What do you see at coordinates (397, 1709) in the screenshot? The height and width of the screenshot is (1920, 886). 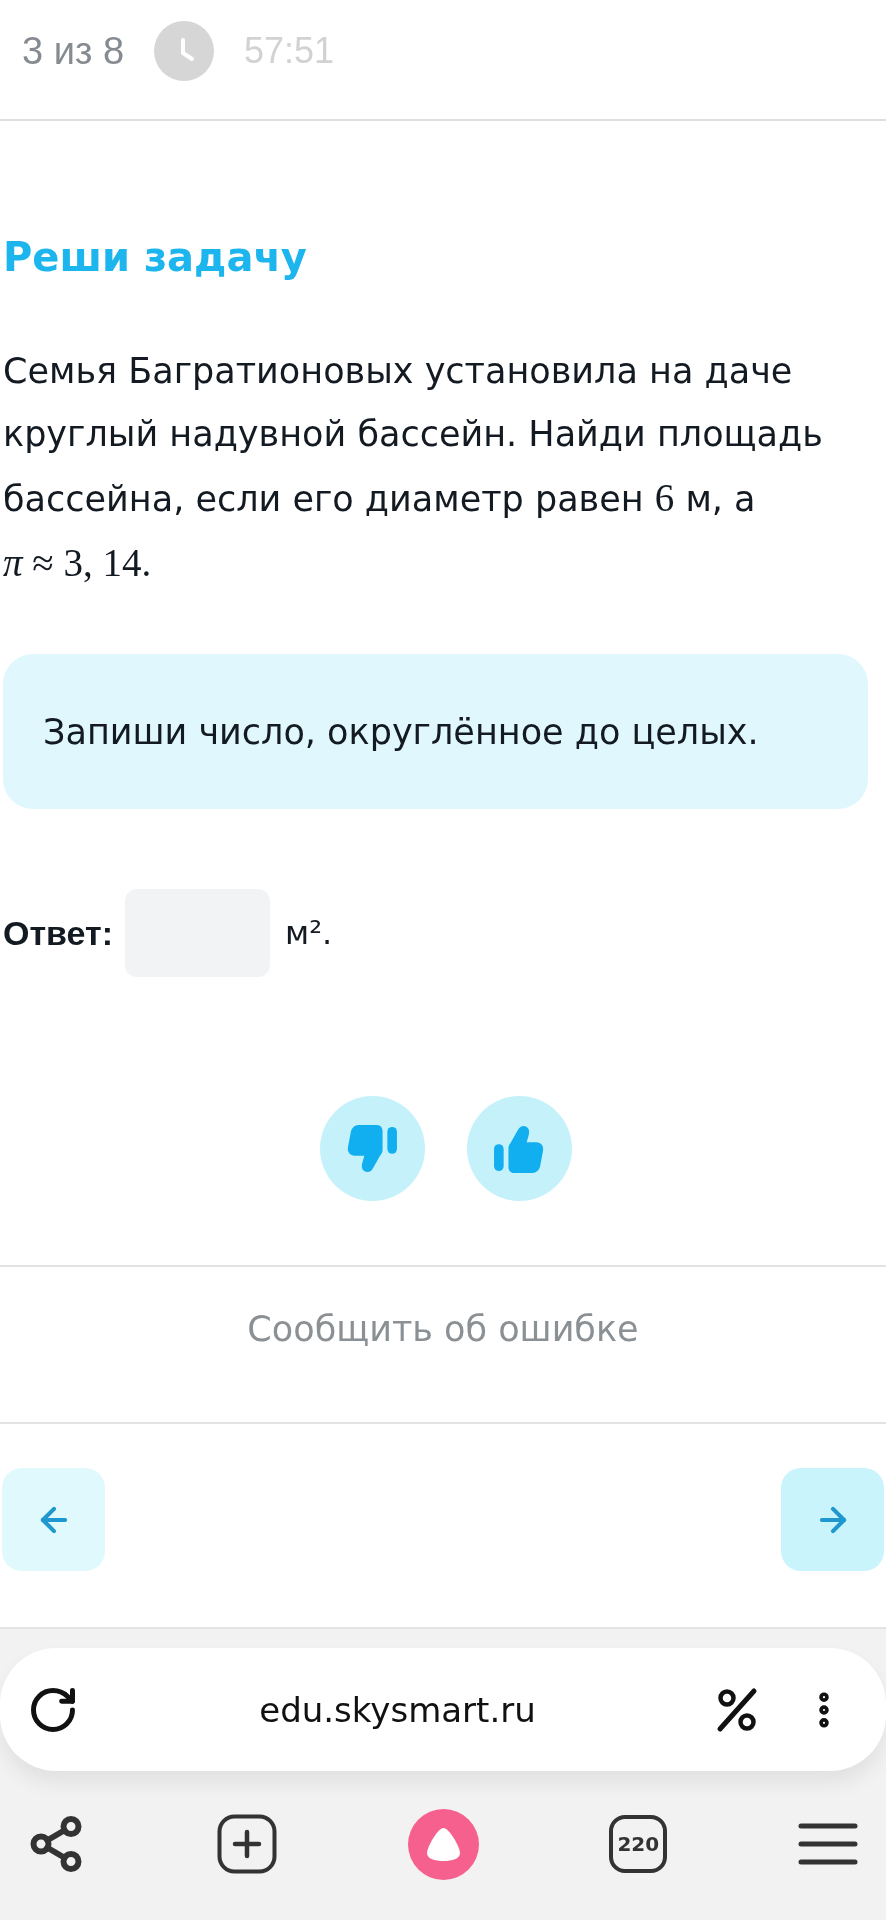 I see `url-text: edu.skysmart.ru` at bounding box center [397, 1709].